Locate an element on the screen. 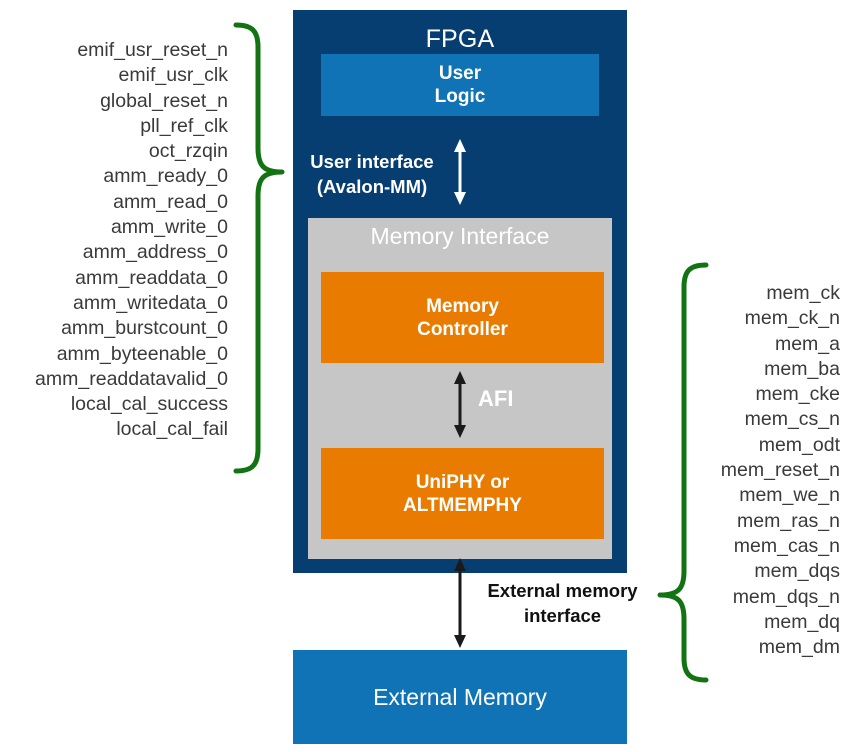 Image resolution: width=857 pixels, height=752 pixels. signal-label-0: emif_usr_reset_n is located at coordinates (152, 50).